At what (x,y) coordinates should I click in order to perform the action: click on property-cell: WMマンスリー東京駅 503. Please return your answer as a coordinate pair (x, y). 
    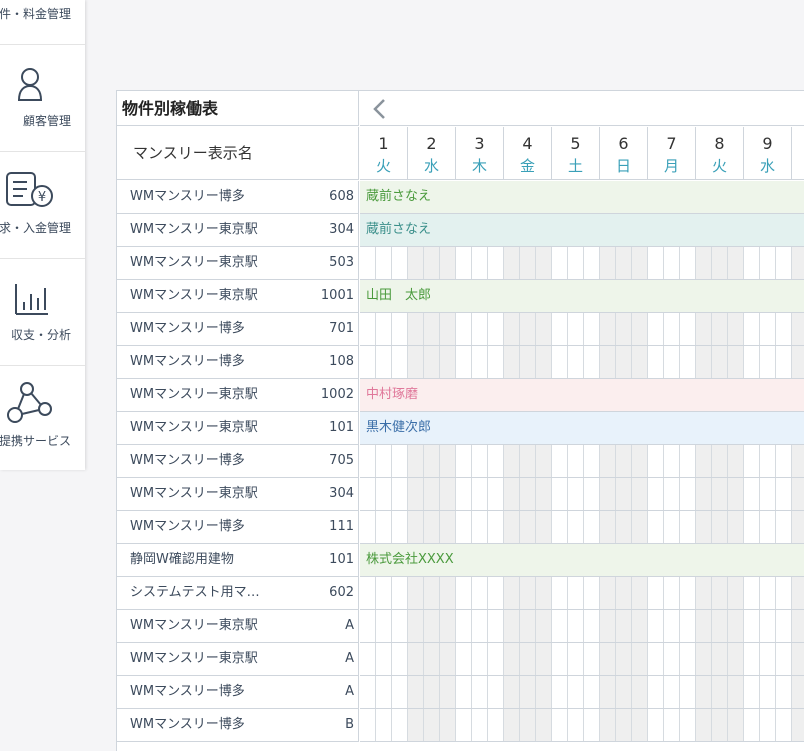
    Looking at the image, I should click on (238, 263).